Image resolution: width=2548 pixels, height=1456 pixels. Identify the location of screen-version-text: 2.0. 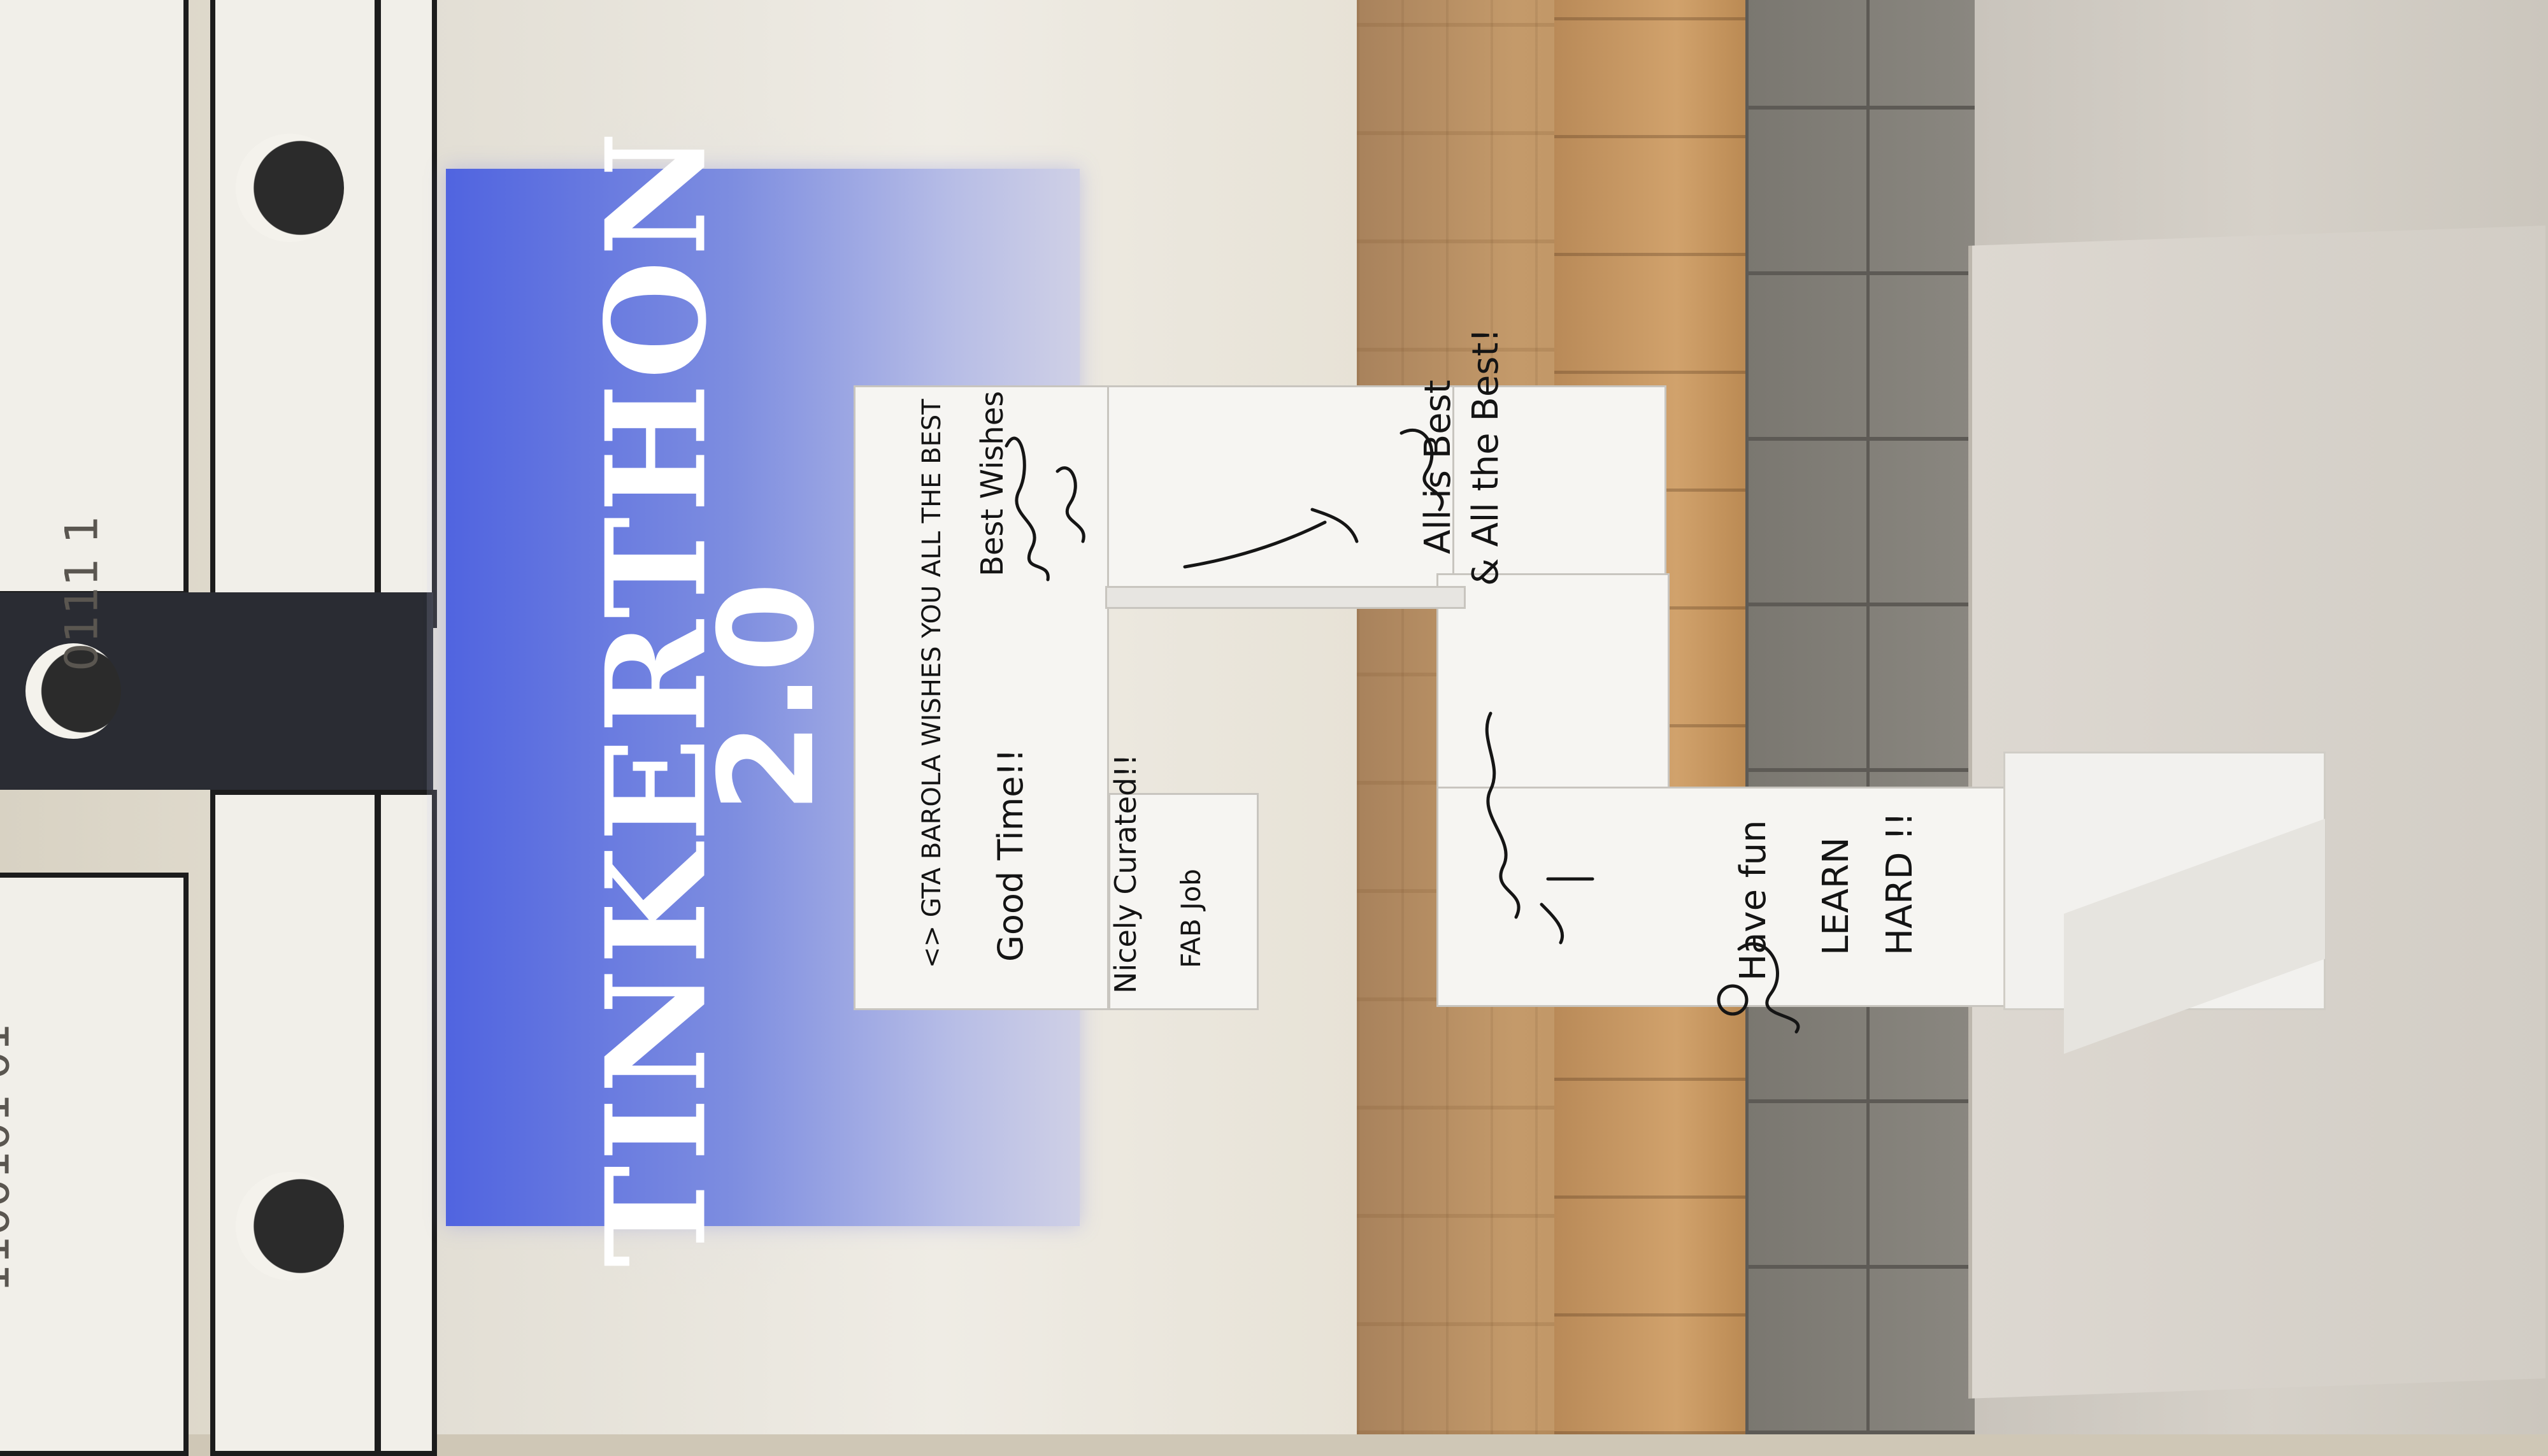
(767, 697).